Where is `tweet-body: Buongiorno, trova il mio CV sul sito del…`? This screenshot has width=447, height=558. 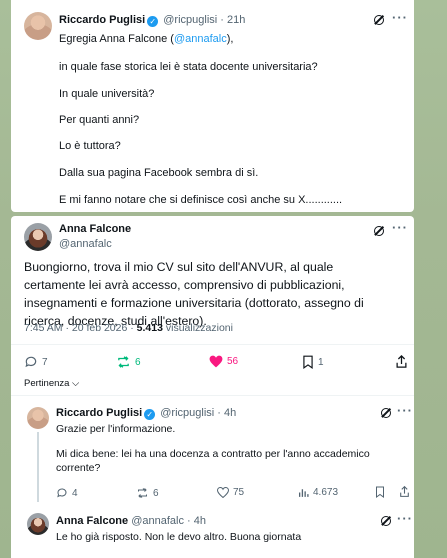
tweet-body: Buongiorno, trova il mio CV sul sito del… is located at coordinates (194, 294).